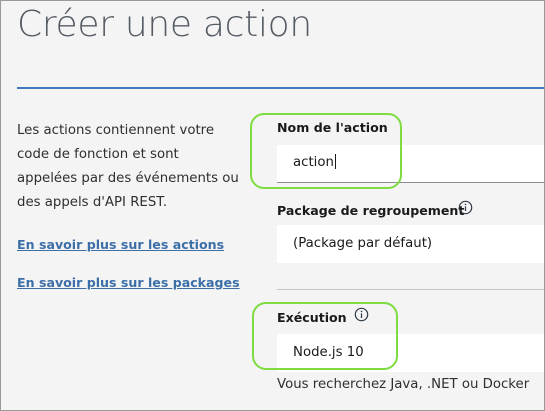 This screenshot has width=545, height=411. Describe the element at coordinates (164, 24) in the screenshot. I see `page-title: Créer une action` at that location.